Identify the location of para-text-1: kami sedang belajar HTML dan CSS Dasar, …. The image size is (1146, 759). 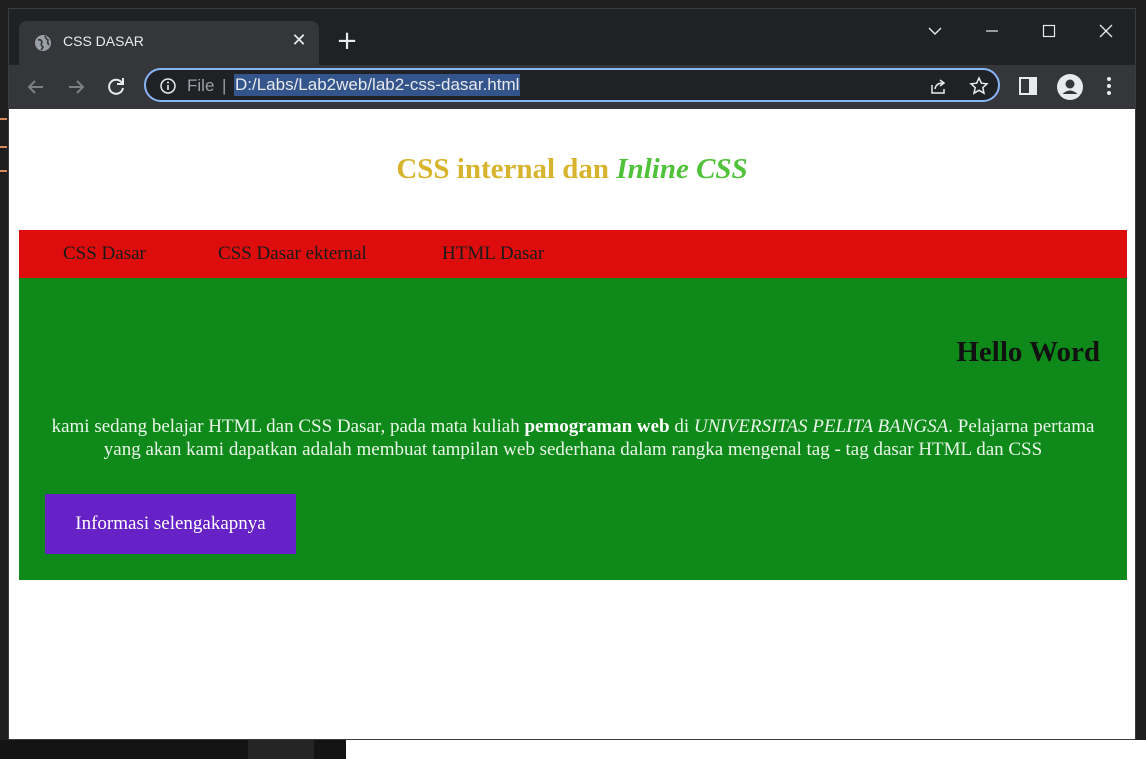
(288, 426).